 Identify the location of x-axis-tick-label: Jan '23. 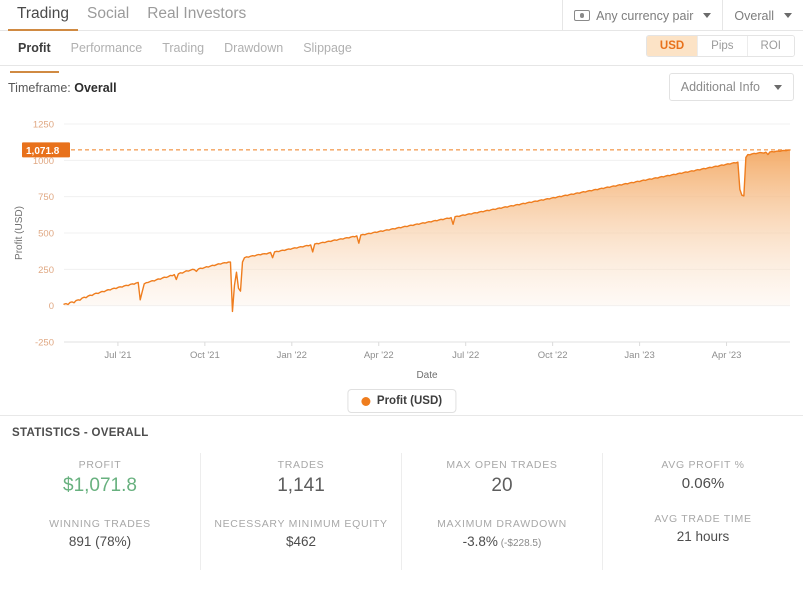
(639, 355).